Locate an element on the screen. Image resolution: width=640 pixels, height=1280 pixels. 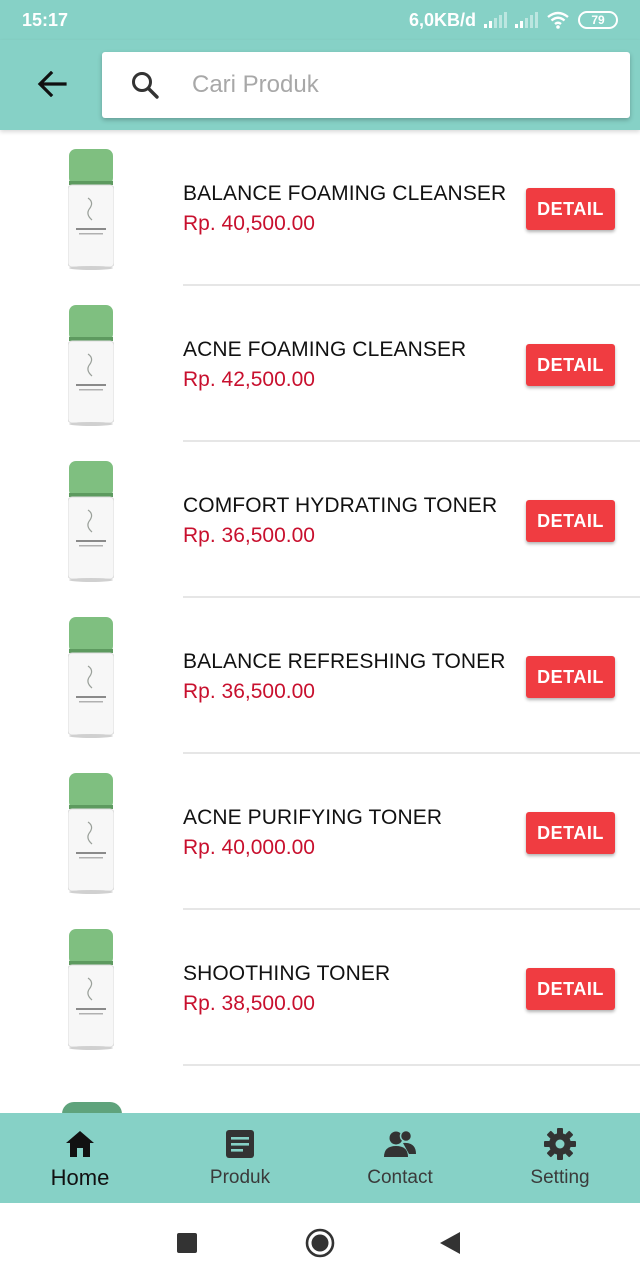
product-price: Rp. 42,500.00 is located at coordinates (249, 379).